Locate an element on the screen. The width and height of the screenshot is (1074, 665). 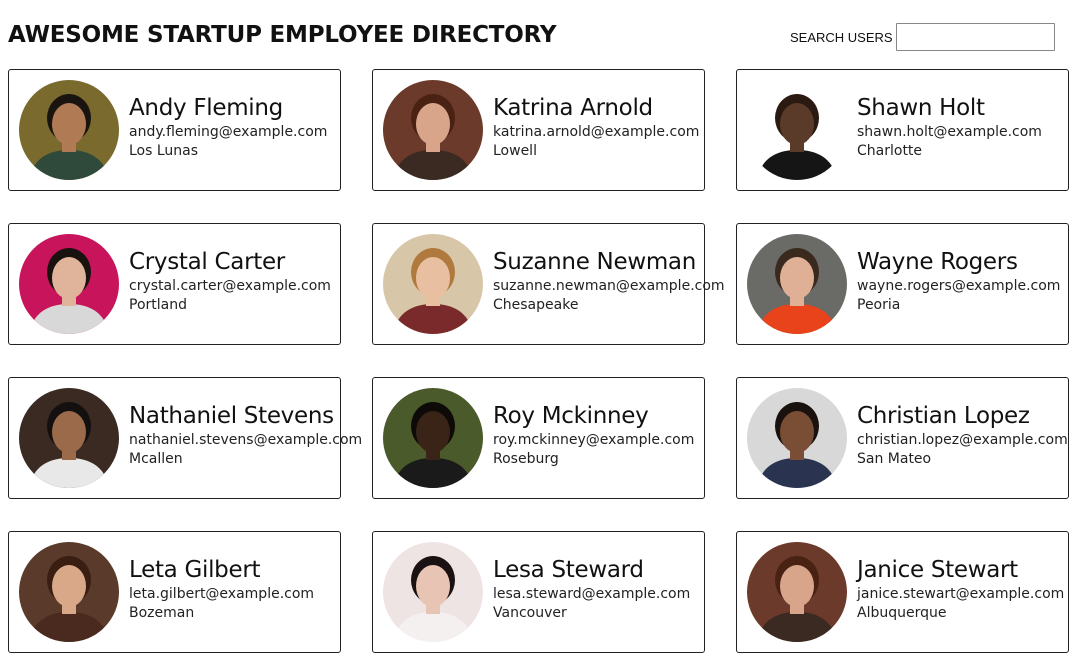
employee-email: leta.gilbert@example.com is located at coordinates (222, 594).